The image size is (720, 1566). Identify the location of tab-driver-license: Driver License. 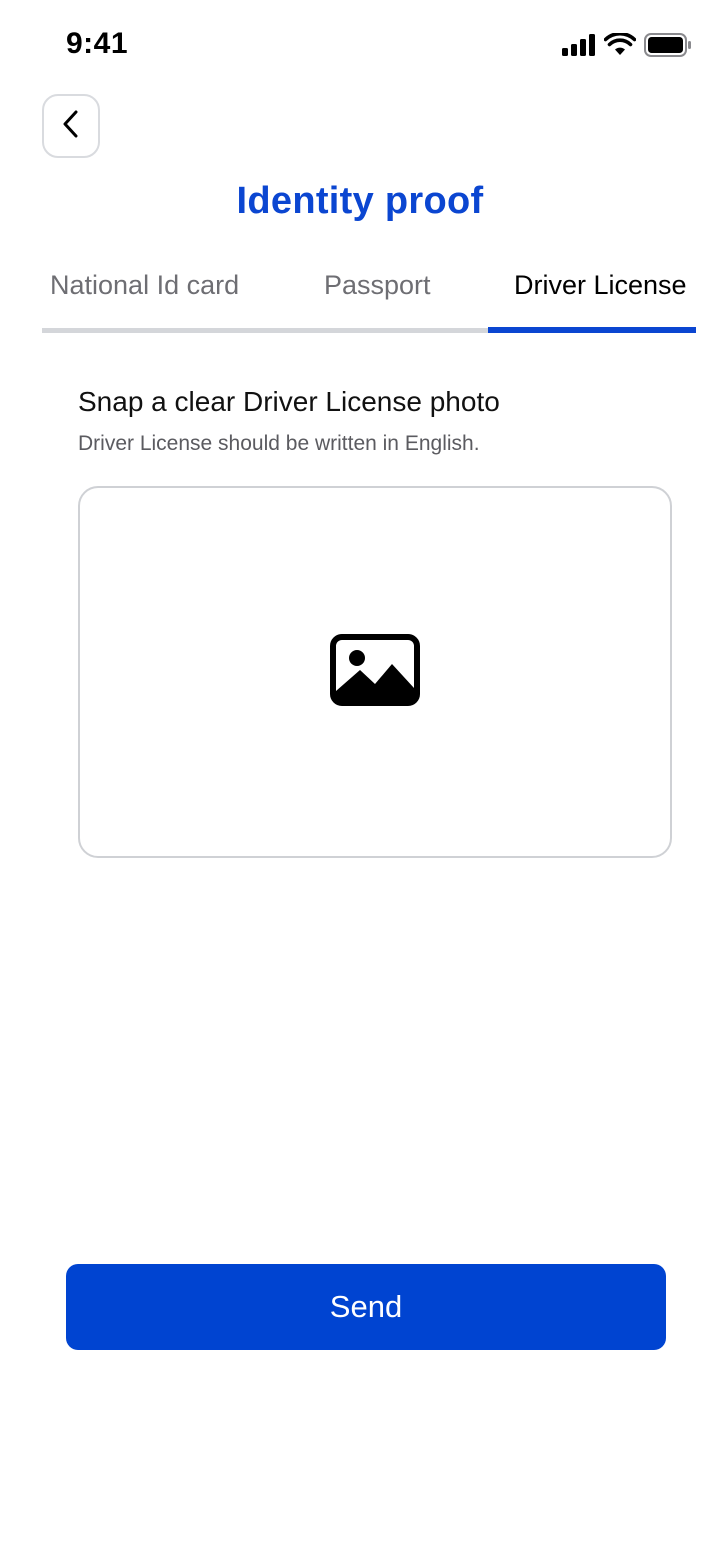
(600, 299).